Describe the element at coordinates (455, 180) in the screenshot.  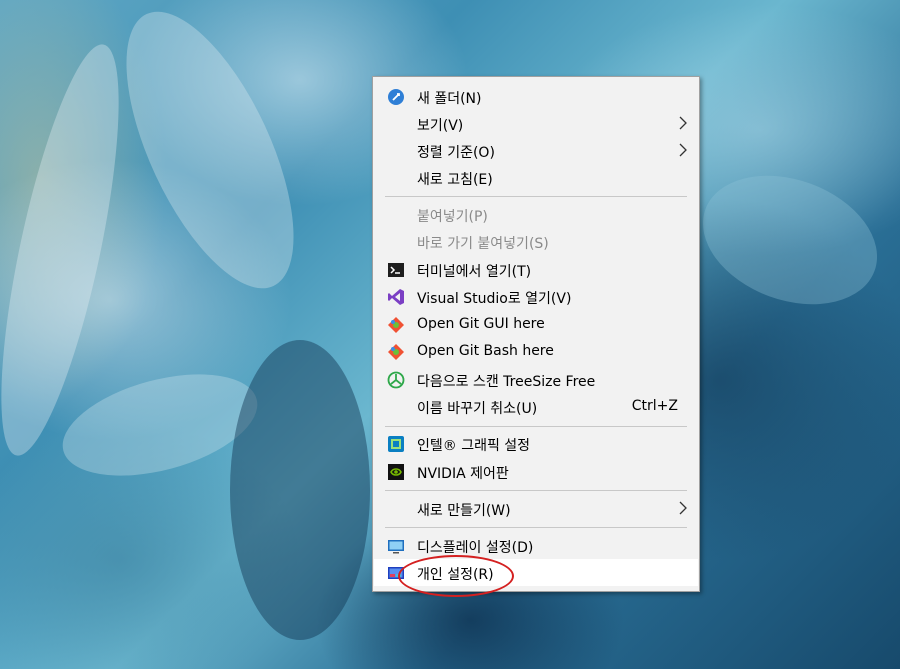
I see `menu-item-label: 새로 고침(E)` at that location.